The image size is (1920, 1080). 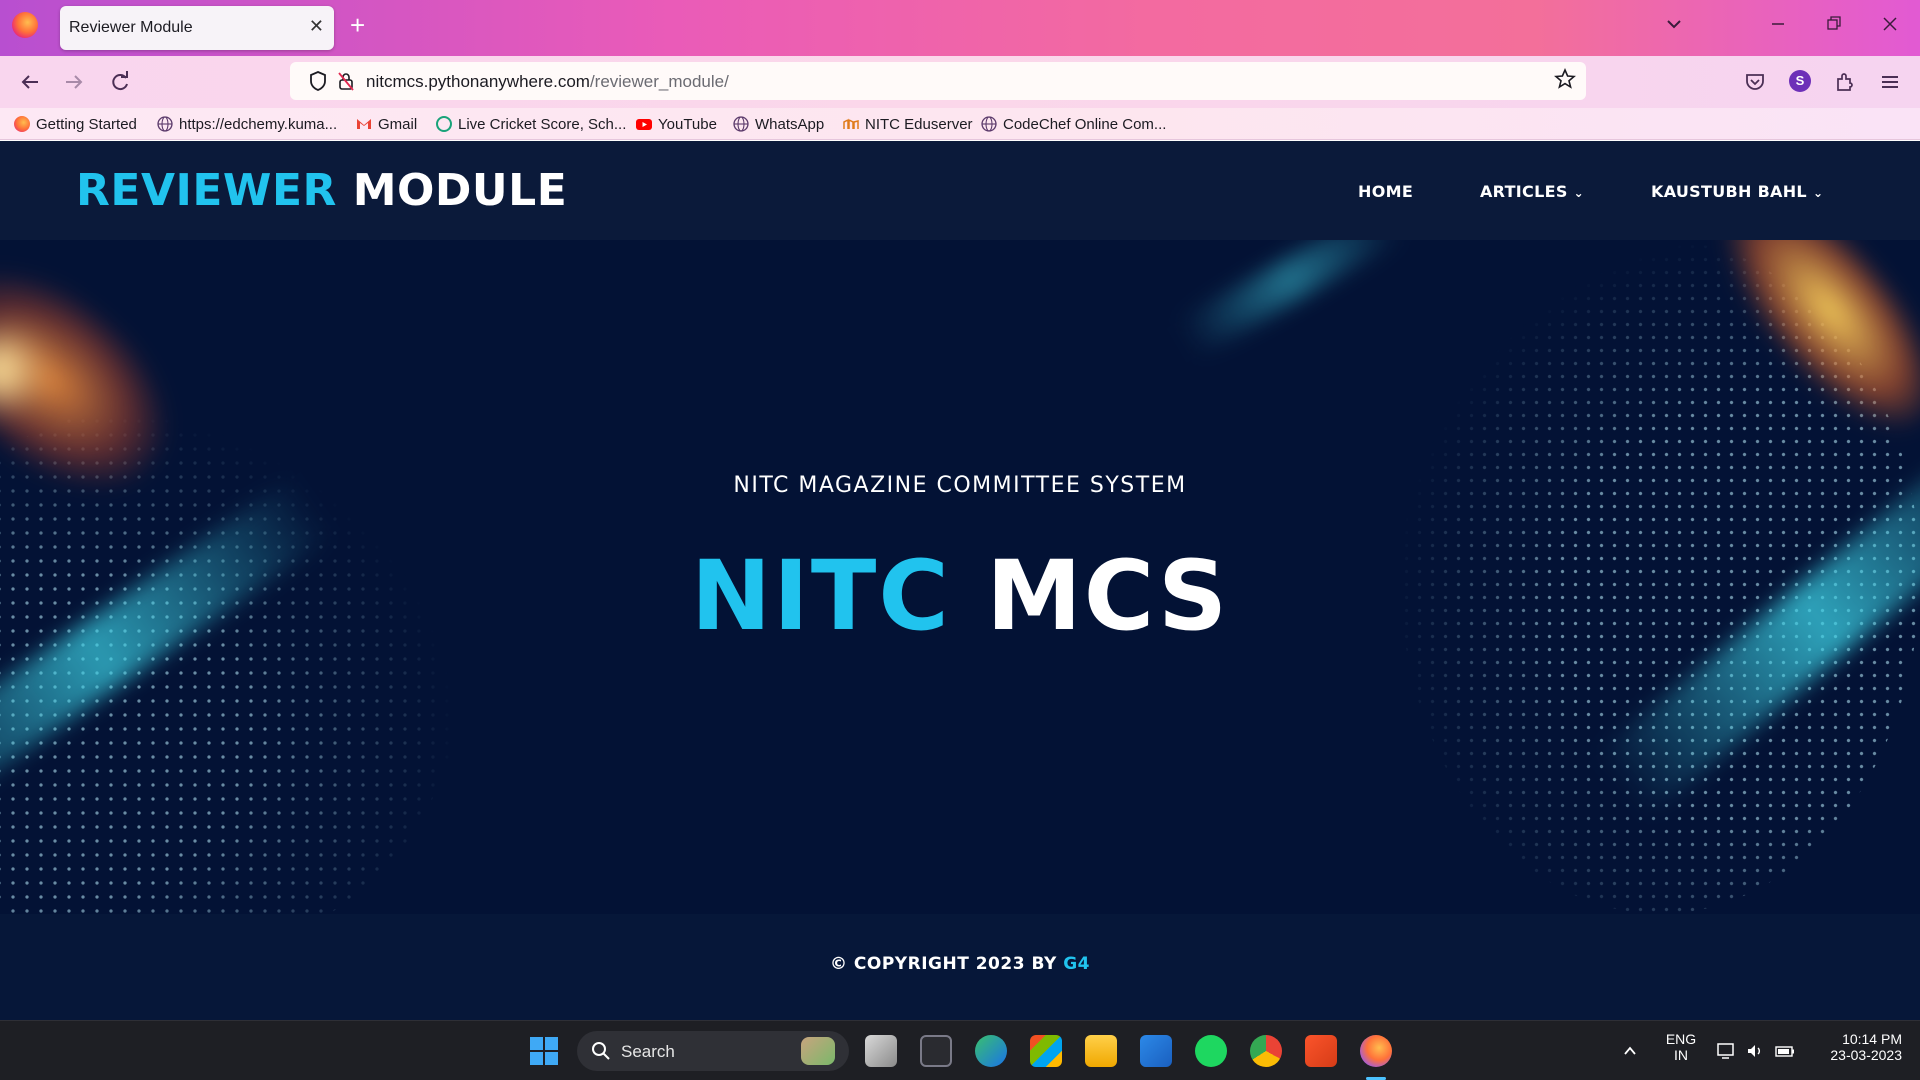 What do you see at coordinates (22, 124) in the screenshot?
I see `firefox-icon` at bounding box center [22, 124].